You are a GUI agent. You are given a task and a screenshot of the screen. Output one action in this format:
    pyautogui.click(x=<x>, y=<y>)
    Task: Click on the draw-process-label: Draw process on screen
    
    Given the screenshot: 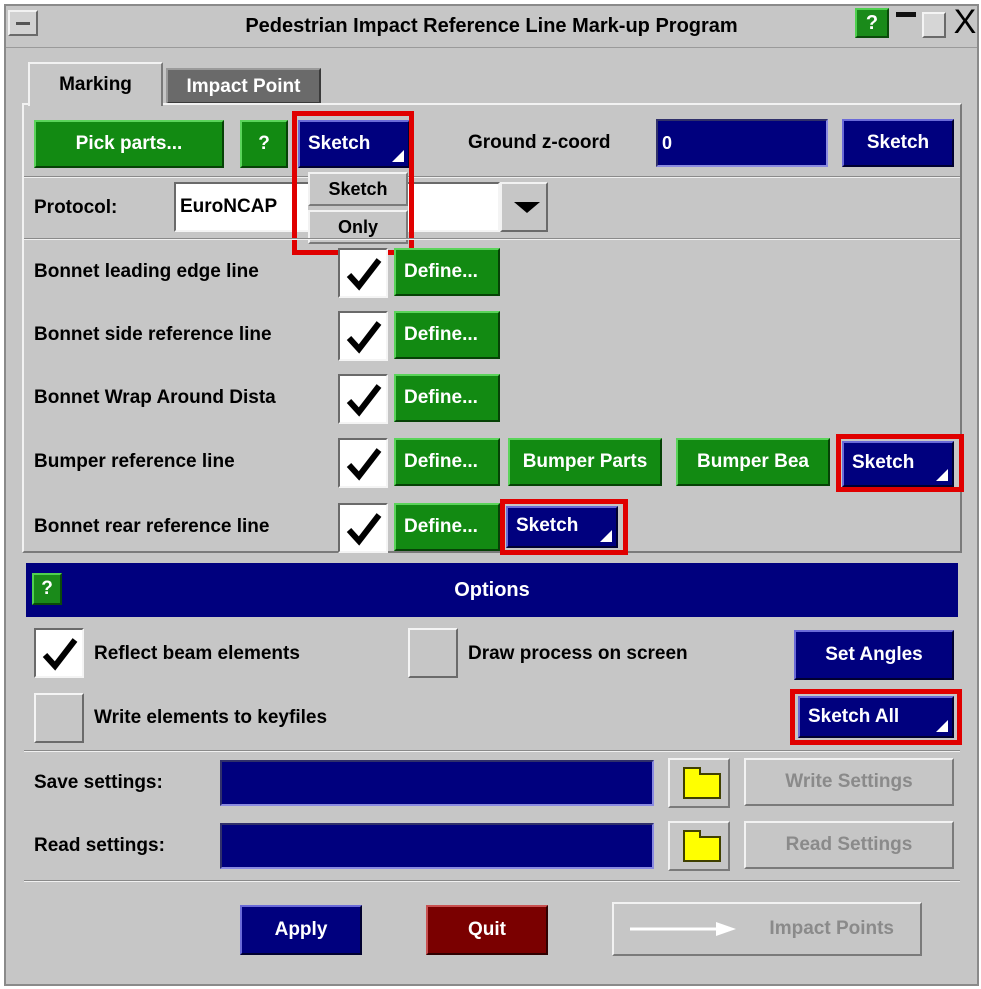 What is the action you would take?
    pyautogui.click(x=578, y=653)
    